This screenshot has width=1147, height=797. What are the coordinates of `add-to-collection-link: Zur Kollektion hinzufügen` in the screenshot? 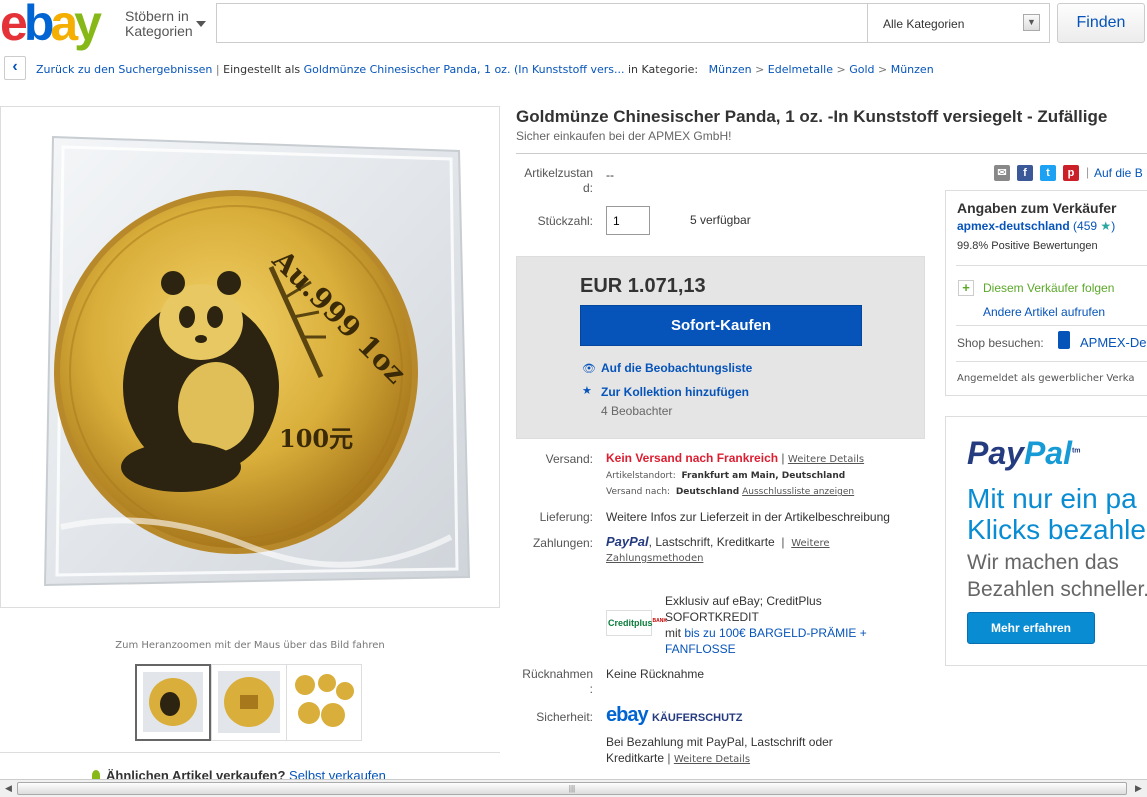 It's located at (675, 392).